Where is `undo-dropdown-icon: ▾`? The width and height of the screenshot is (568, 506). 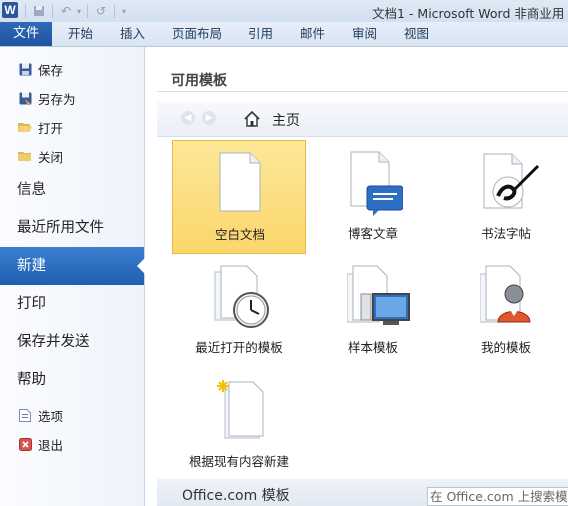 undo-dropdown-icon: ▾ is located at coordinates (79, 11).